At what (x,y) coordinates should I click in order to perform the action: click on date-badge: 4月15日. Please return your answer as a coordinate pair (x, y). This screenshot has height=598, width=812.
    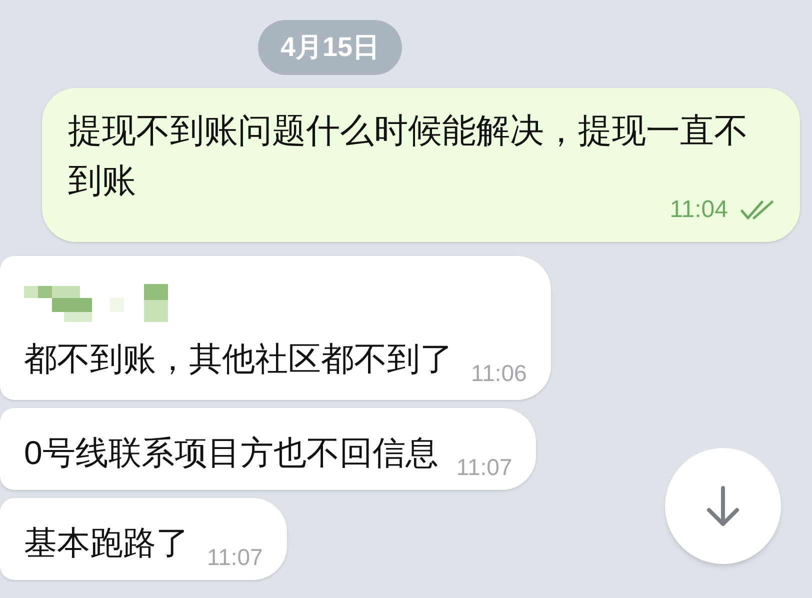
    Looking at the image, I should click on (330, 47).